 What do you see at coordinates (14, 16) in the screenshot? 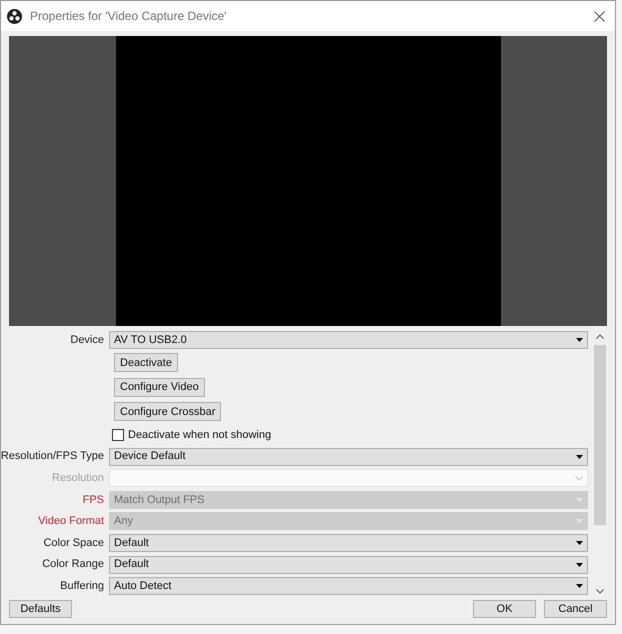
I see `app-logo-icon` at bounding box center [14, 16].